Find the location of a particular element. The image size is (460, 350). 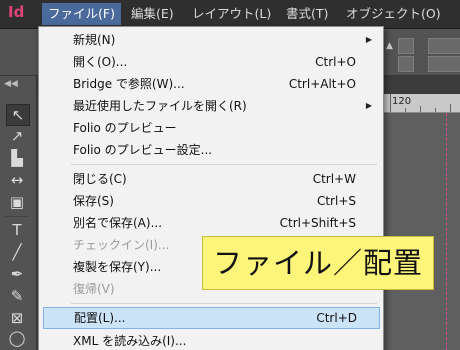

pen-tool-icon: ✒ is located at coordinates (17, 274).